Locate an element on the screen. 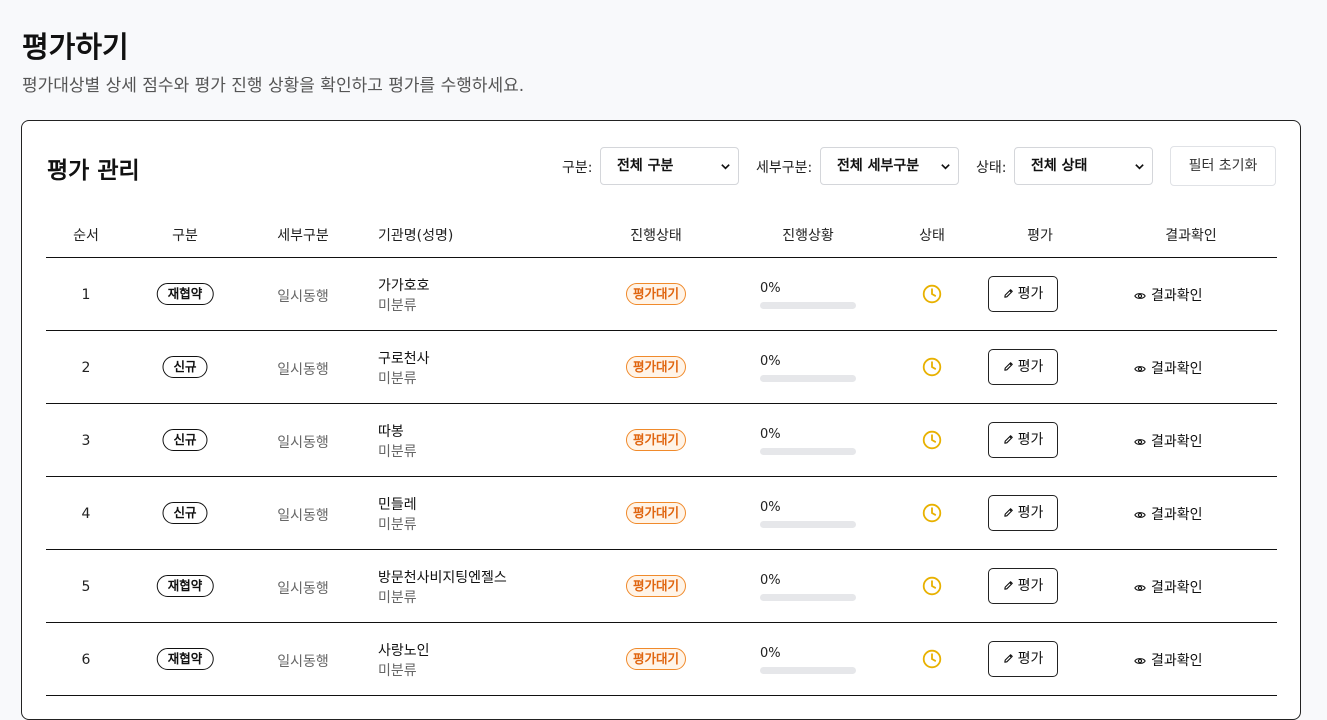 The width and height of the screenshot is (1327, 720). header-order: 순서 is located at coordinates (86, 236).